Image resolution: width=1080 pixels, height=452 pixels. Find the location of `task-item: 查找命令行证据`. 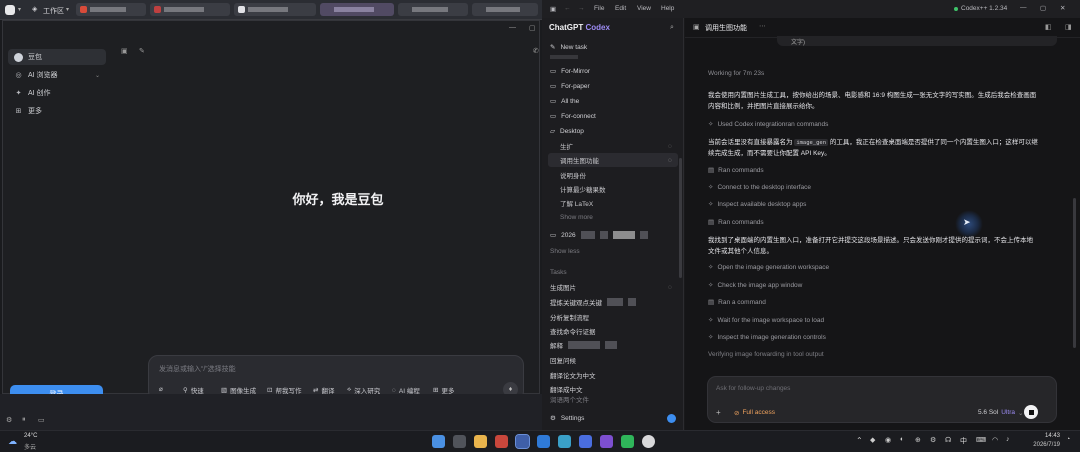

task-item: 查找命令行证据 is located at coordinates (613, 331).